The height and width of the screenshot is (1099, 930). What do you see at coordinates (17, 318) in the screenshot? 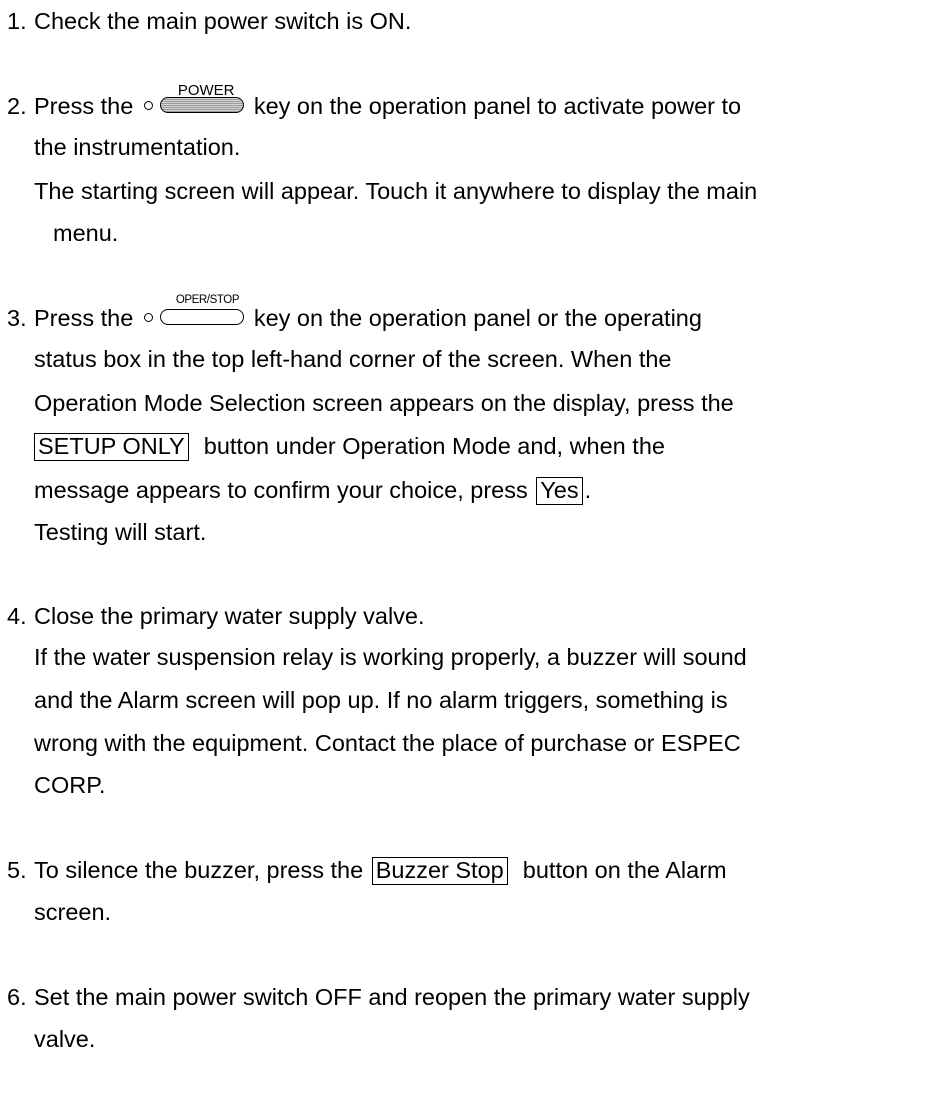
I see `step-number: 3.` at bounding box center [17, 318].